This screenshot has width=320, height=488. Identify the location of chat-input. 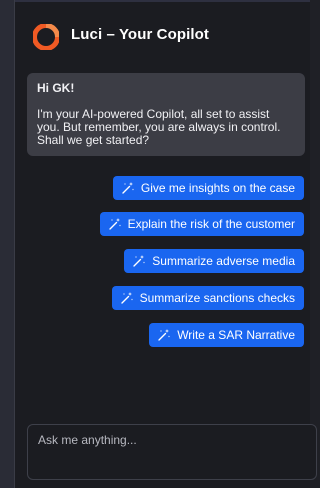
(172, 452).